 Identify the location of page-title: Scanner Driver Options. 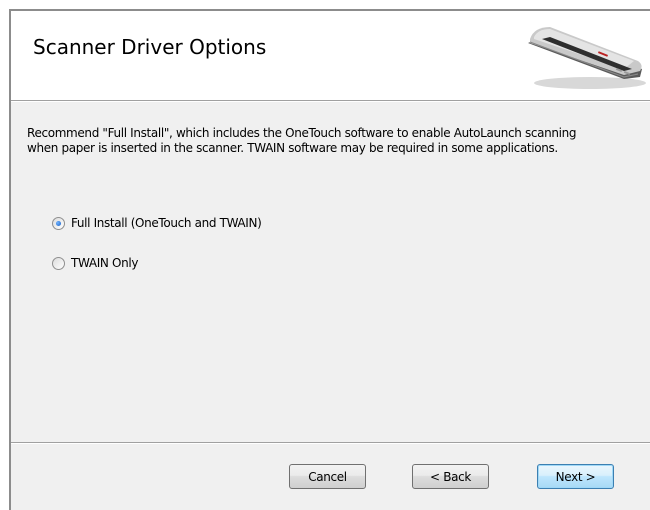
(150, 47).